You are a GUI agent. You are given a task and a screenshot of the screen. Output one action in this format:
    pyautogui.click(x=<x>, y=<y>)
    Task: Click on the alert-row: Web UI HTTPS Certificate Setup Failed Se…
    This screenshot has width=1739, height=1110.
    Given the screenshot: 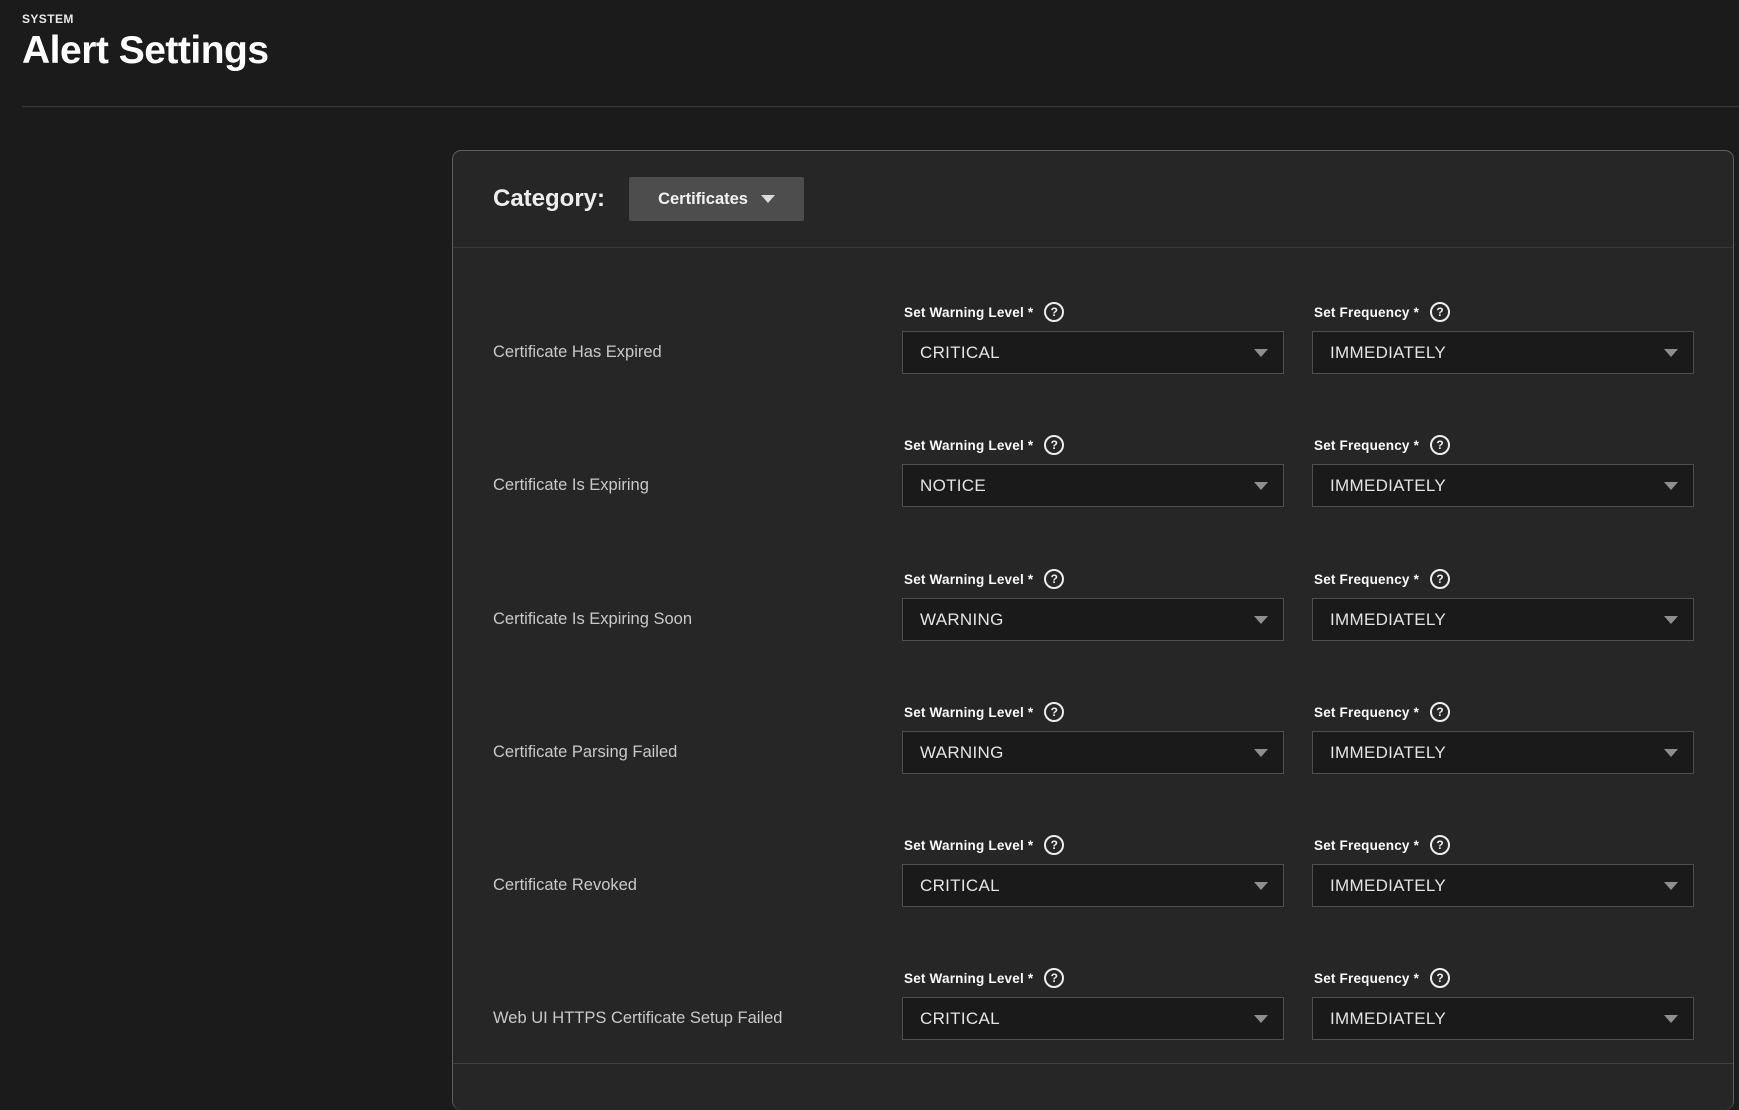 What is the action you would take?
    pyautogui.click(x=1093, y=993)
    